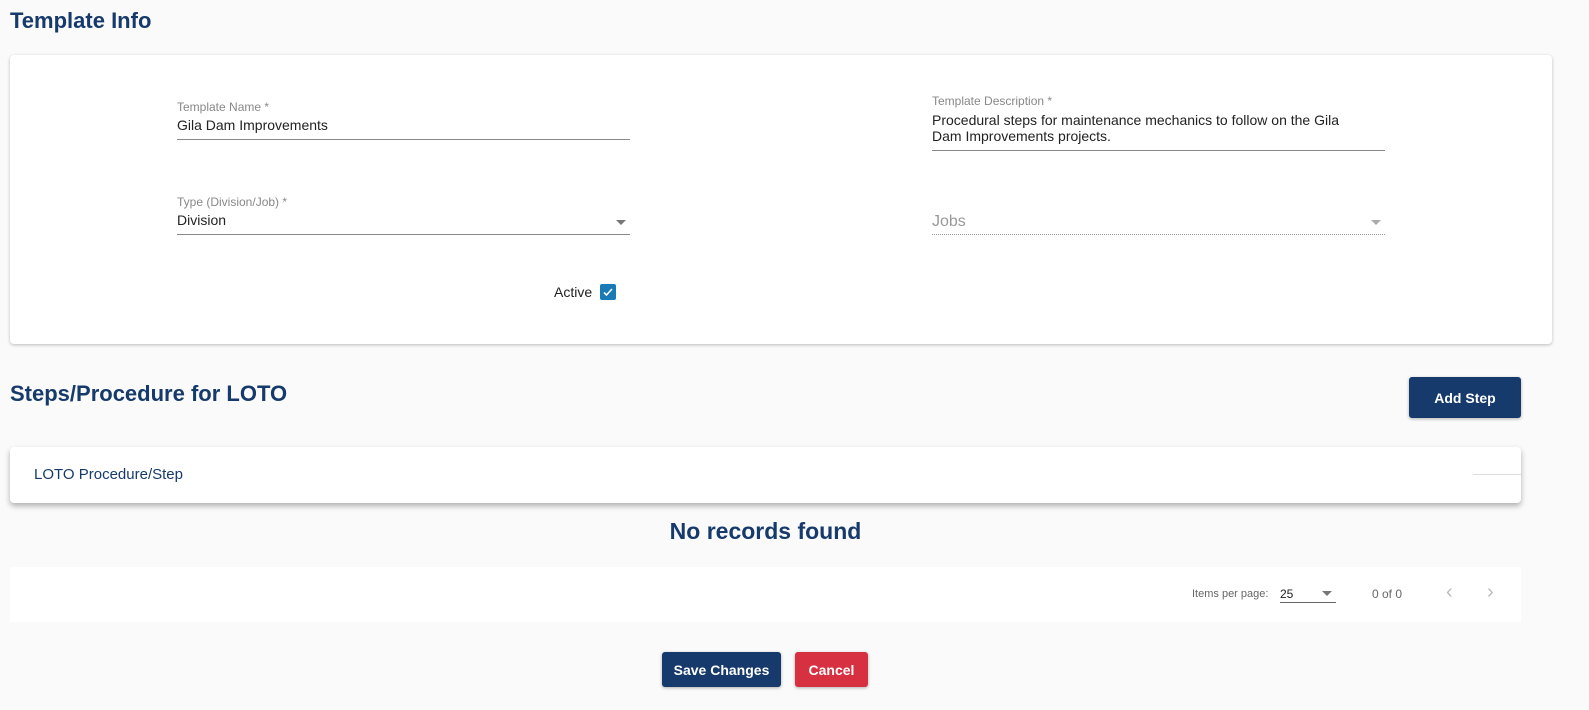 This screenshot has width=1589, height=710. Describe the element at coordinates (1449, 592) in the screenshot. I see `previous-page-icon: ‹` at that location.